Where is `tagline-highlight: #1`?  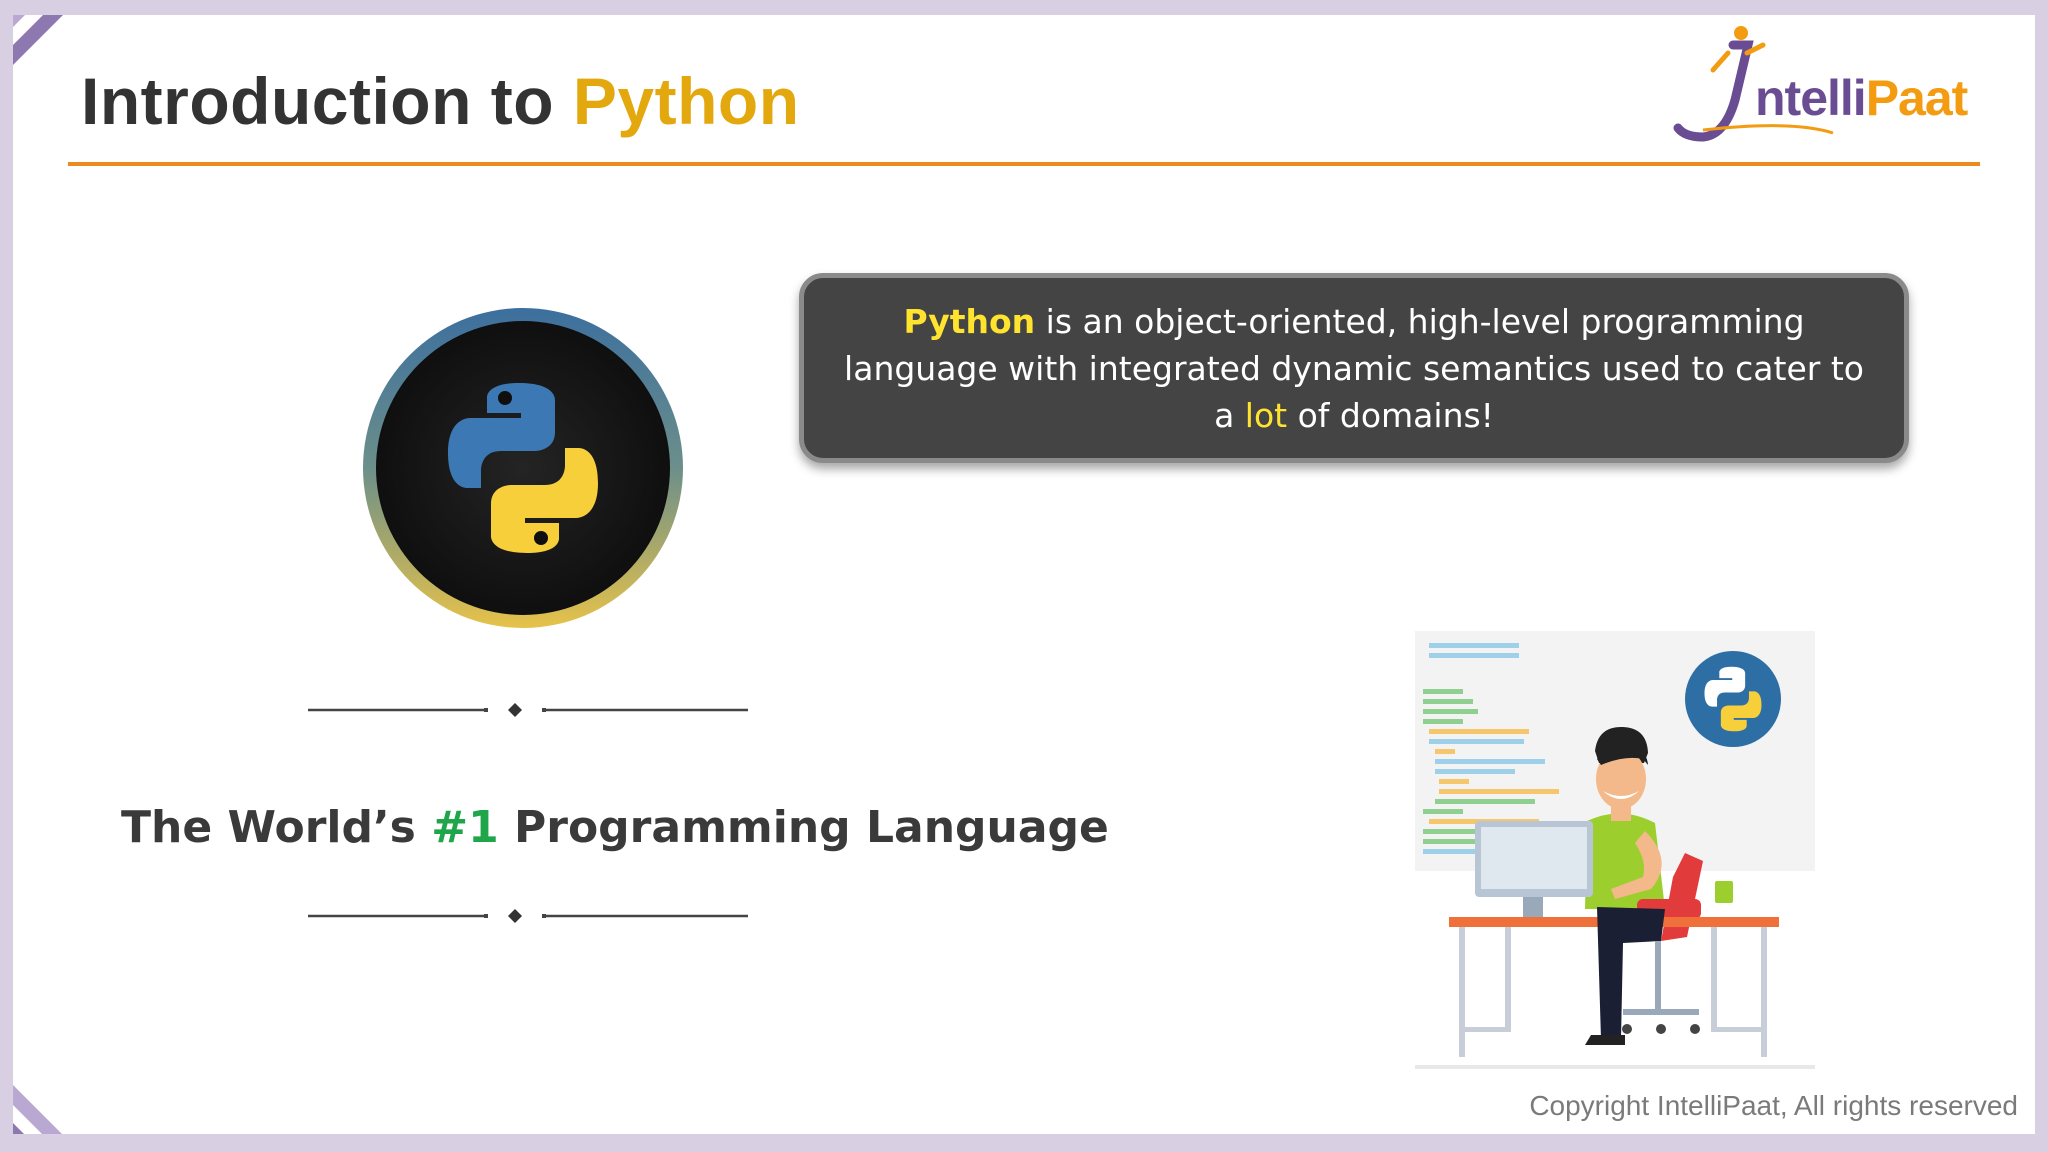
tagline-highlight: #1 is located at coordinates (465, 827).